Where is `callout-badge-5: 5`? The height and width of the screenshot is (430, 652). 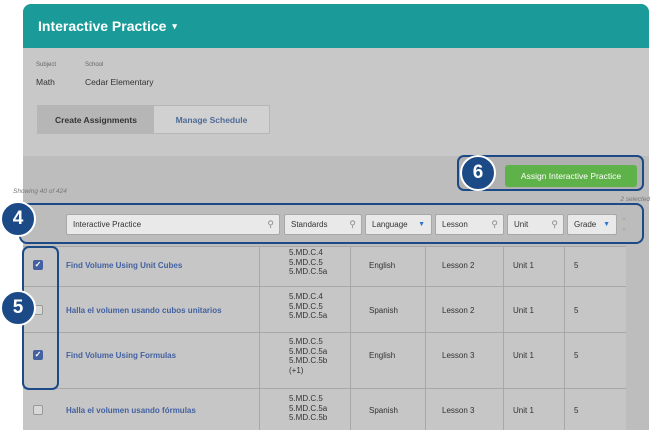
callout-badge-5: 5 is located at coordinates (18, 308).